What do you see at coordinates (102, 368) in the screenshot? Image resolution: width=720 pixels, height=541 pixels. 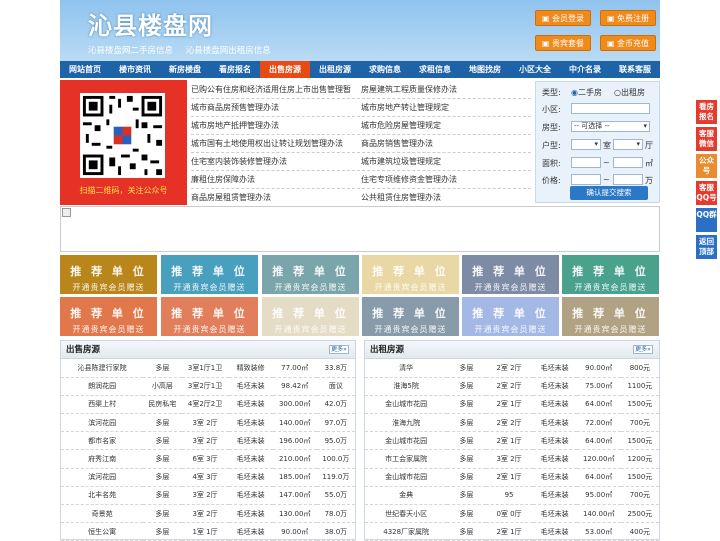 I see `listing-community: 沁县陈建行家院` at bounding box center [102, 368].